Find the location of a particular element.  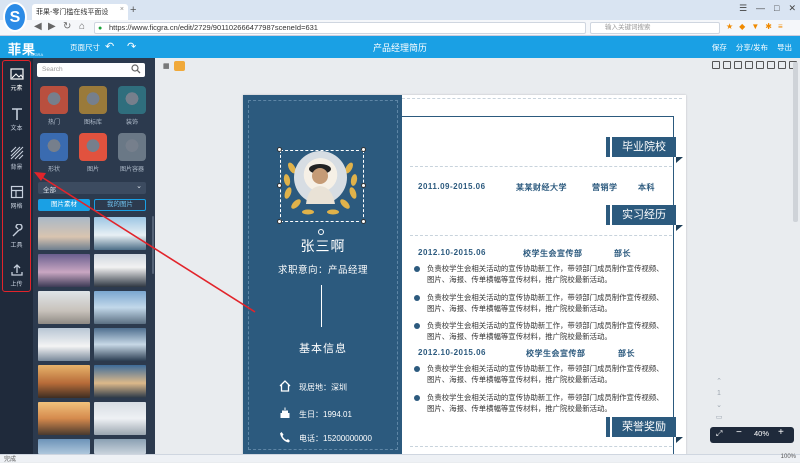

more-icon: ≡ is located at coordinates (780, 26).